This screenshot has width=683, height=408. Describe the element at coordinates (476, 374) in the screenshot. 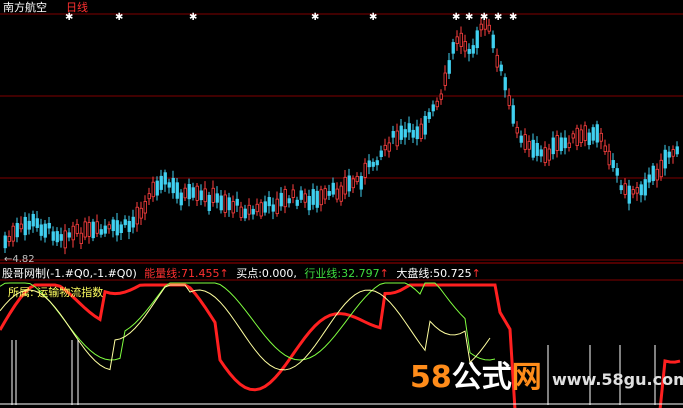

I see `watermark-logo: 58公式网` at that location.